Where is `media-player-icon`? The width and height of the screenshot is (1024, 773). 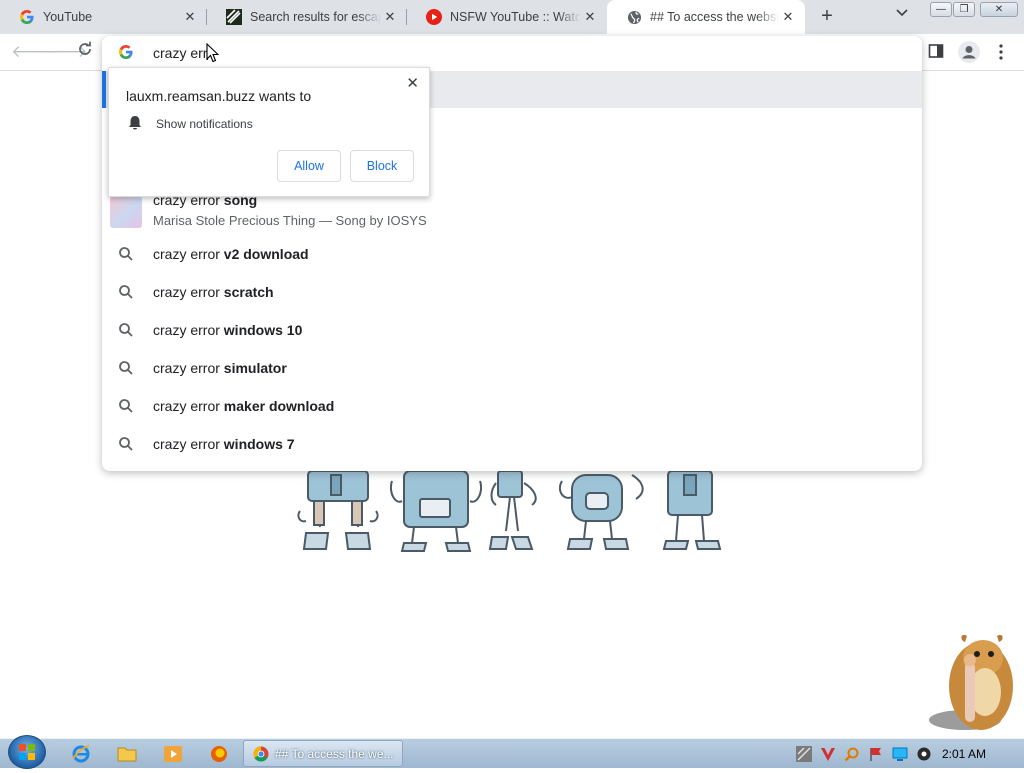 media-player-icon is located at coordinates (173, 754).